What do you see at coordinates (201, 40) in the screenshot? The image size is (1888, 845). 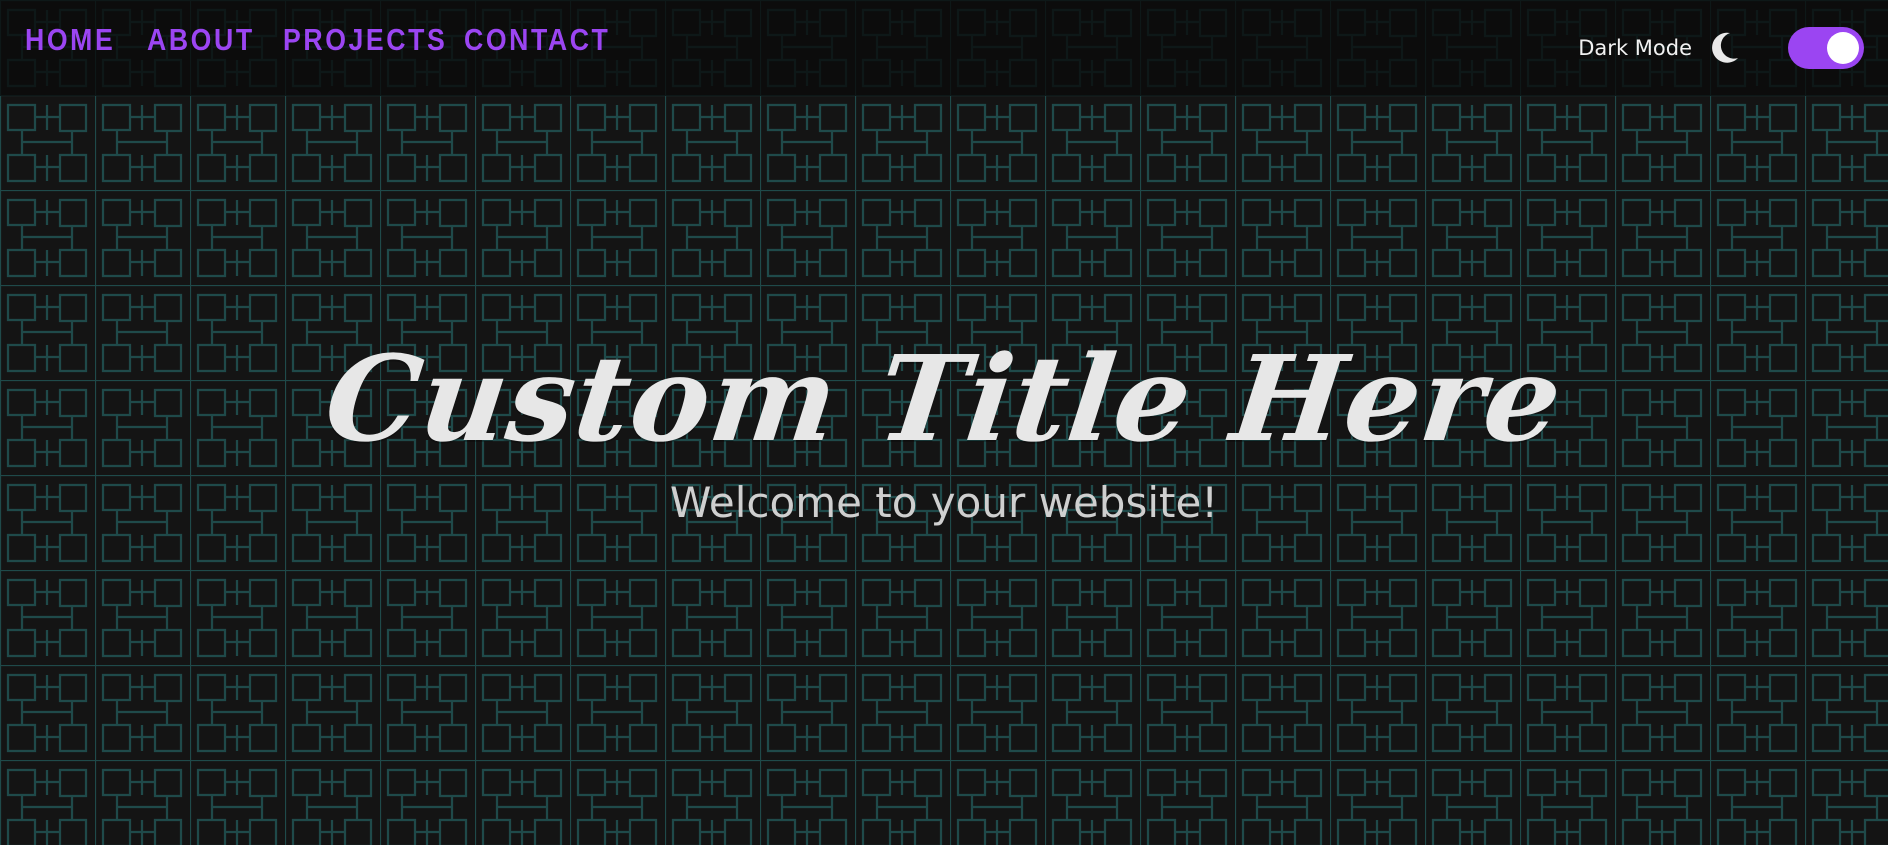 I see `nav-about-link: ABOUT` at bounding box center [201, 40].